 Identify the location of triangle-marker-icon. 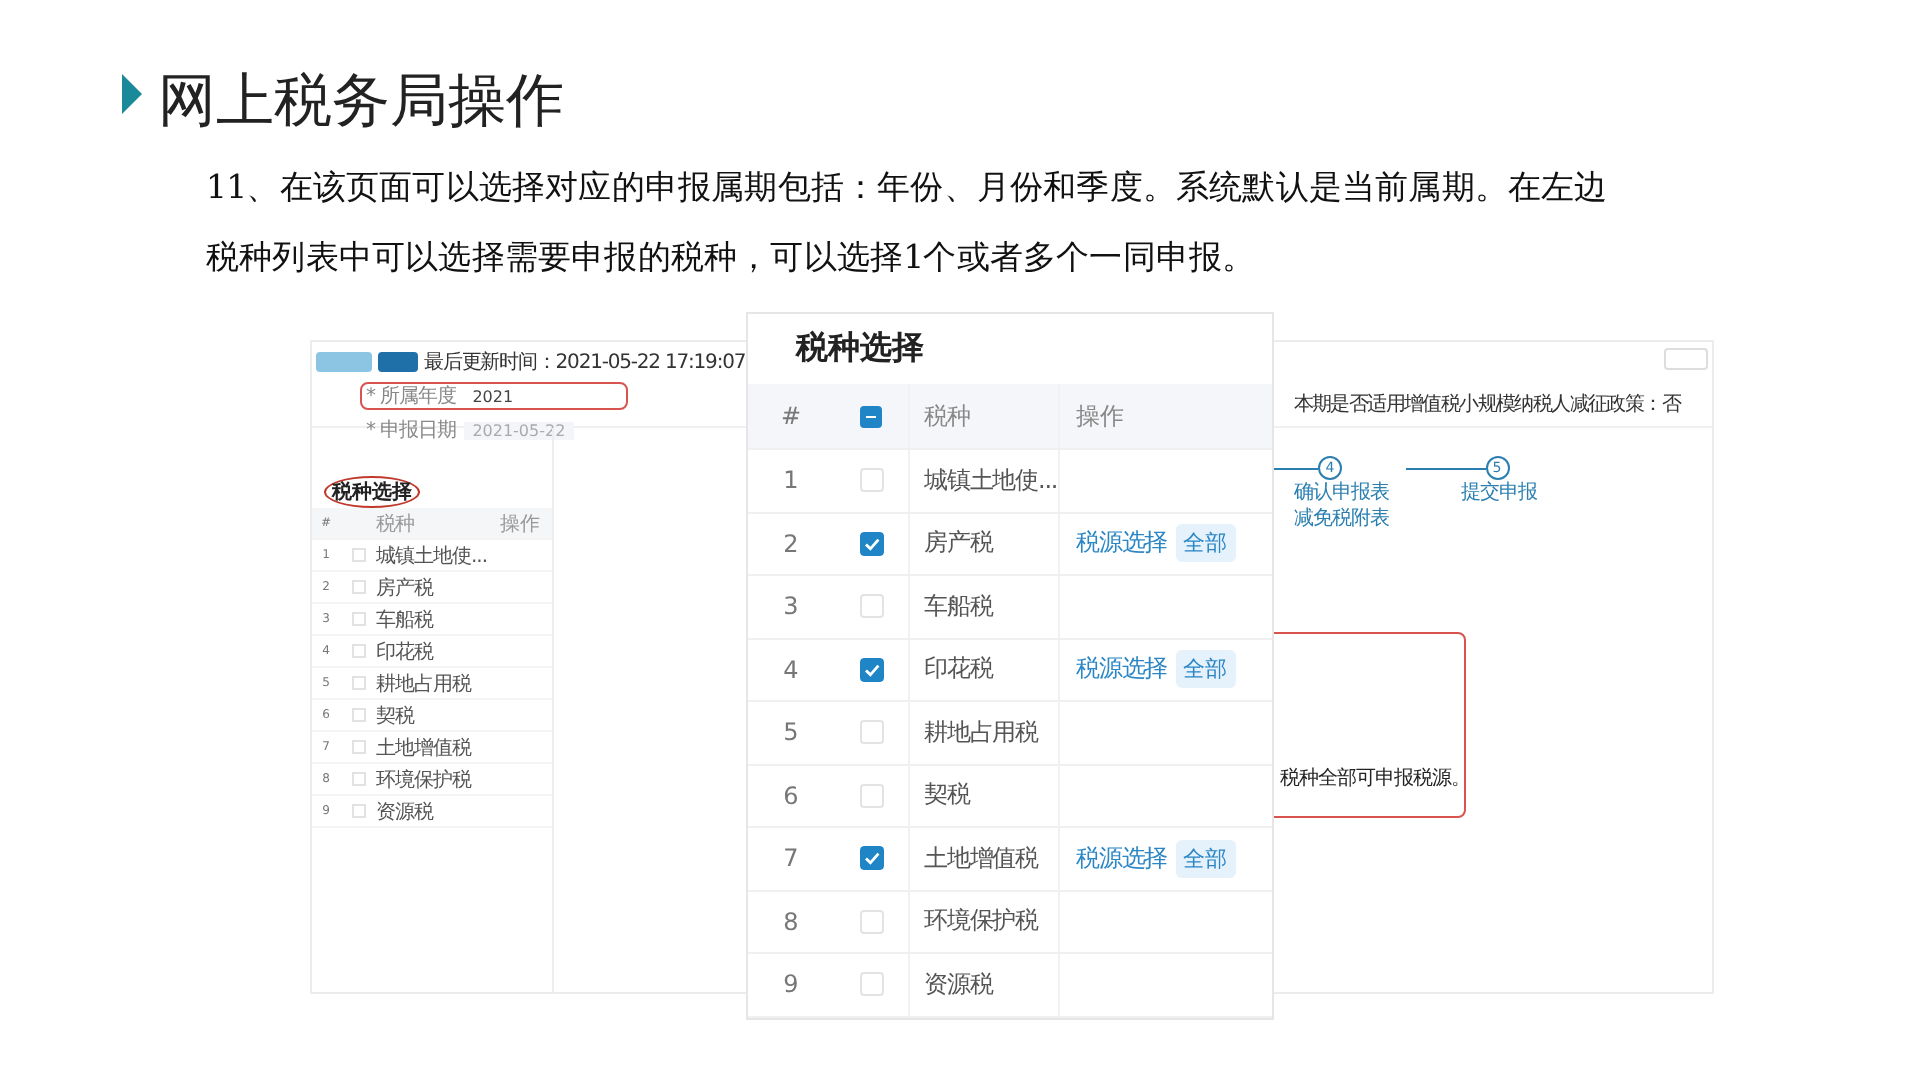
(132, 94).